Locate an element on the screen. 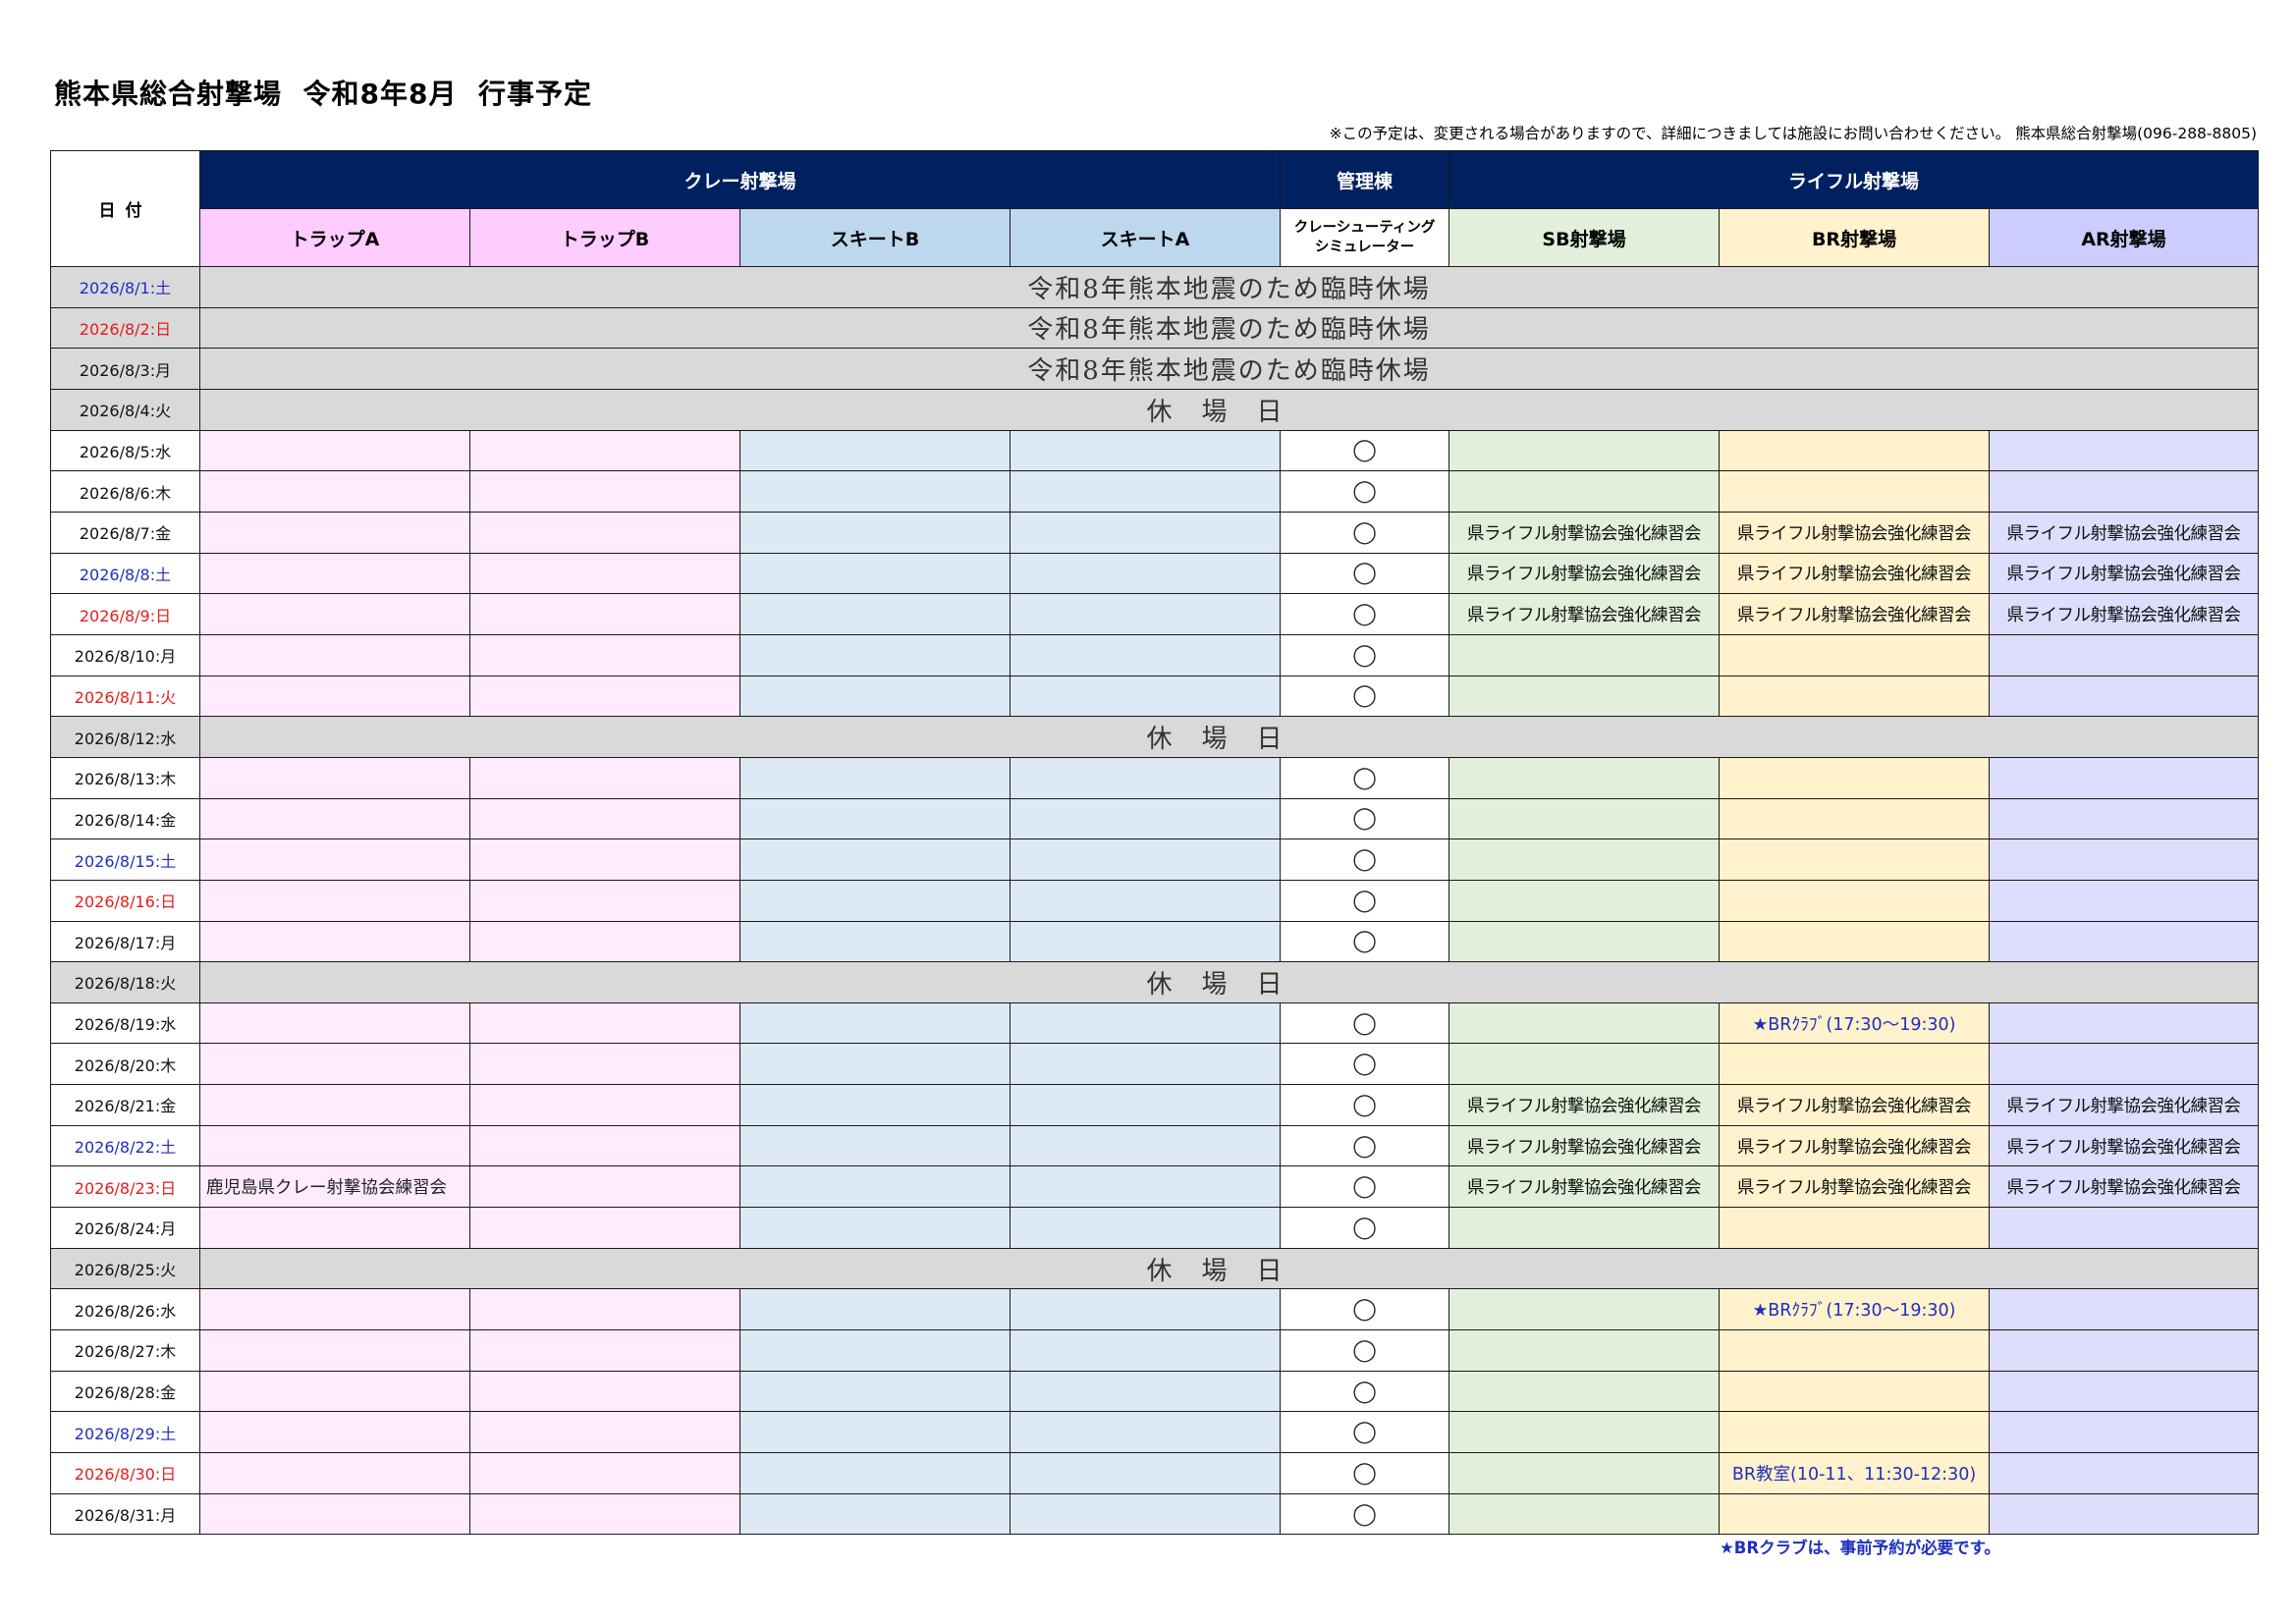 This screenshot has height=1623, width=2296. date-cell: 2026/8/14:金 is located at coordinates (125, 818).